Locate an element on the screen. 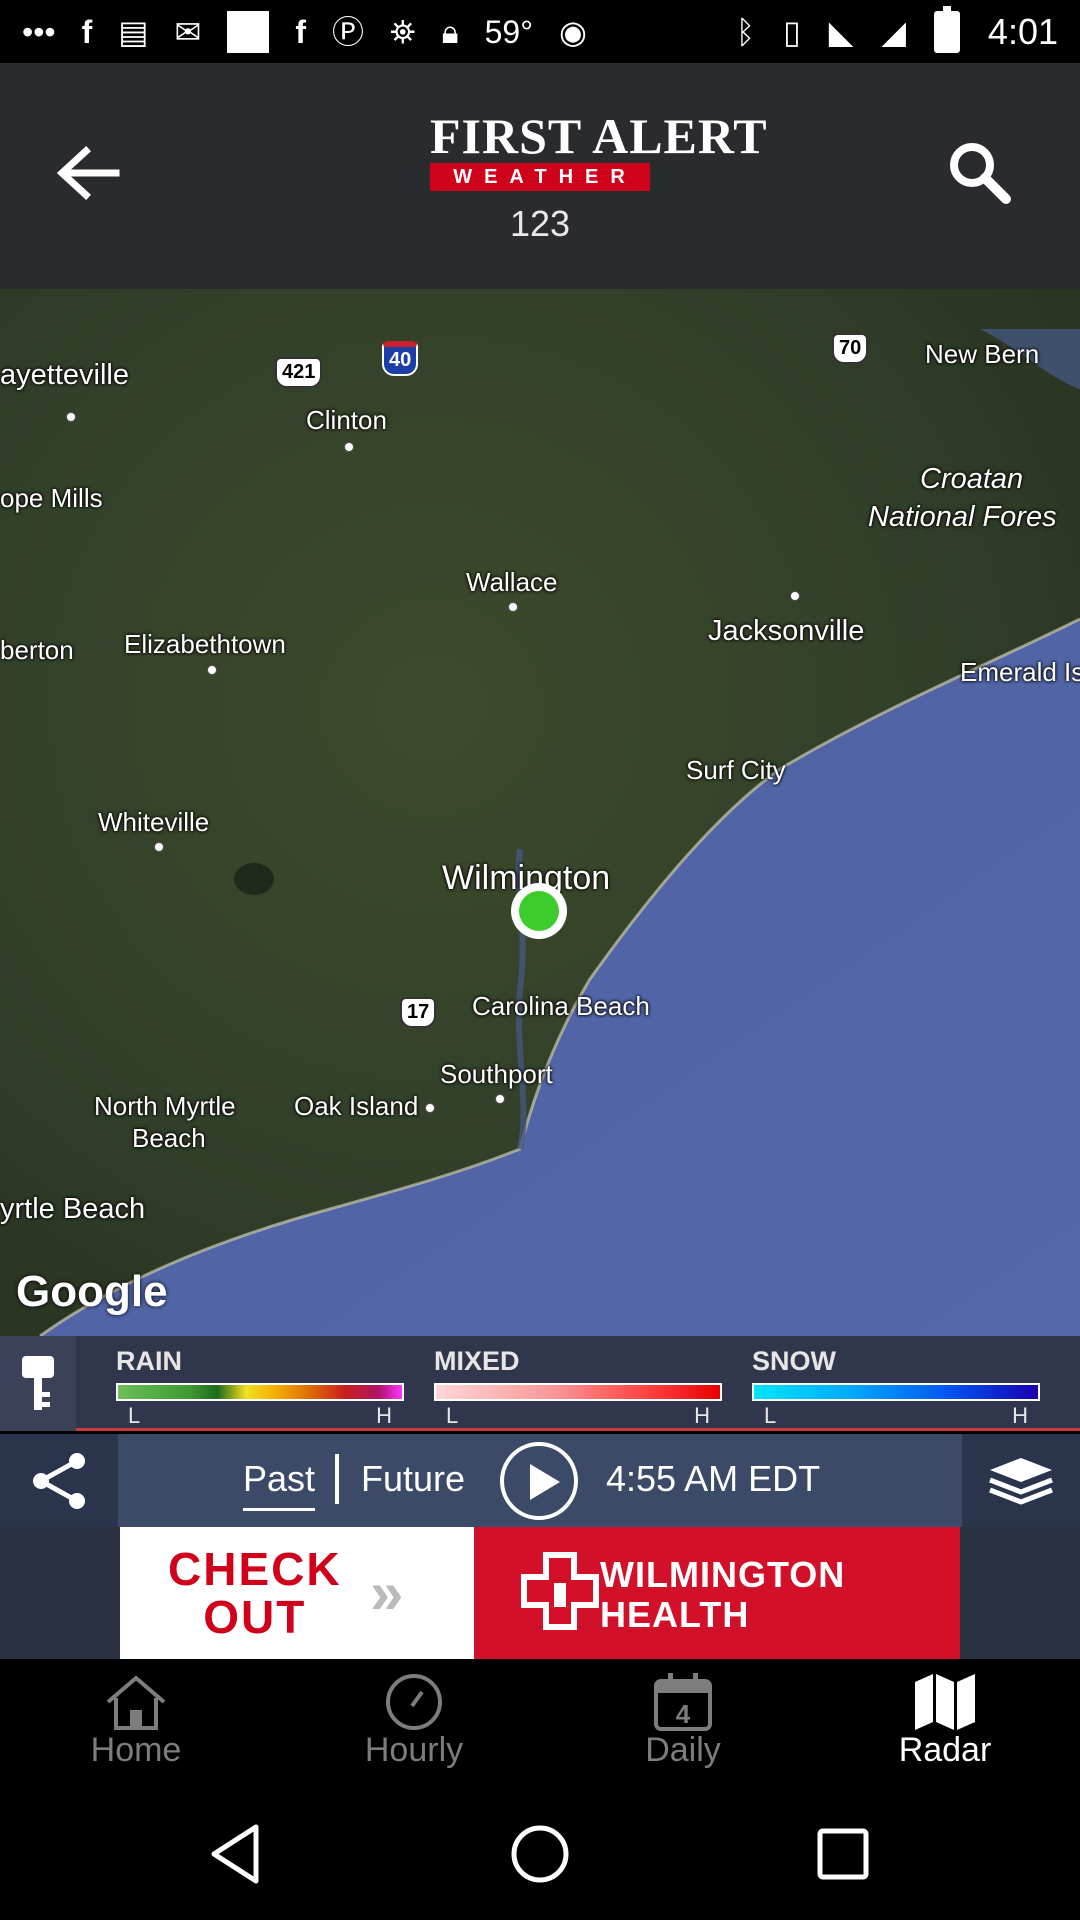 The height and width of the screenshot is (1920, 1080). system-recents-button is located at coordinates (843, 1854).